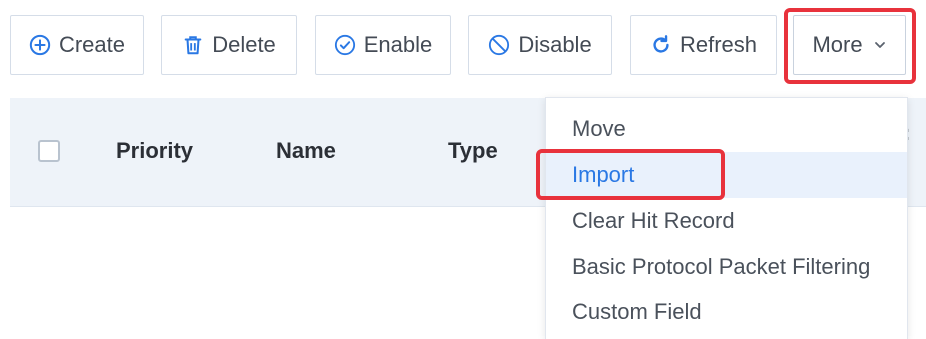 The image size is (926, 339). I want to click on plus-circle-icon, so click(40, 45).